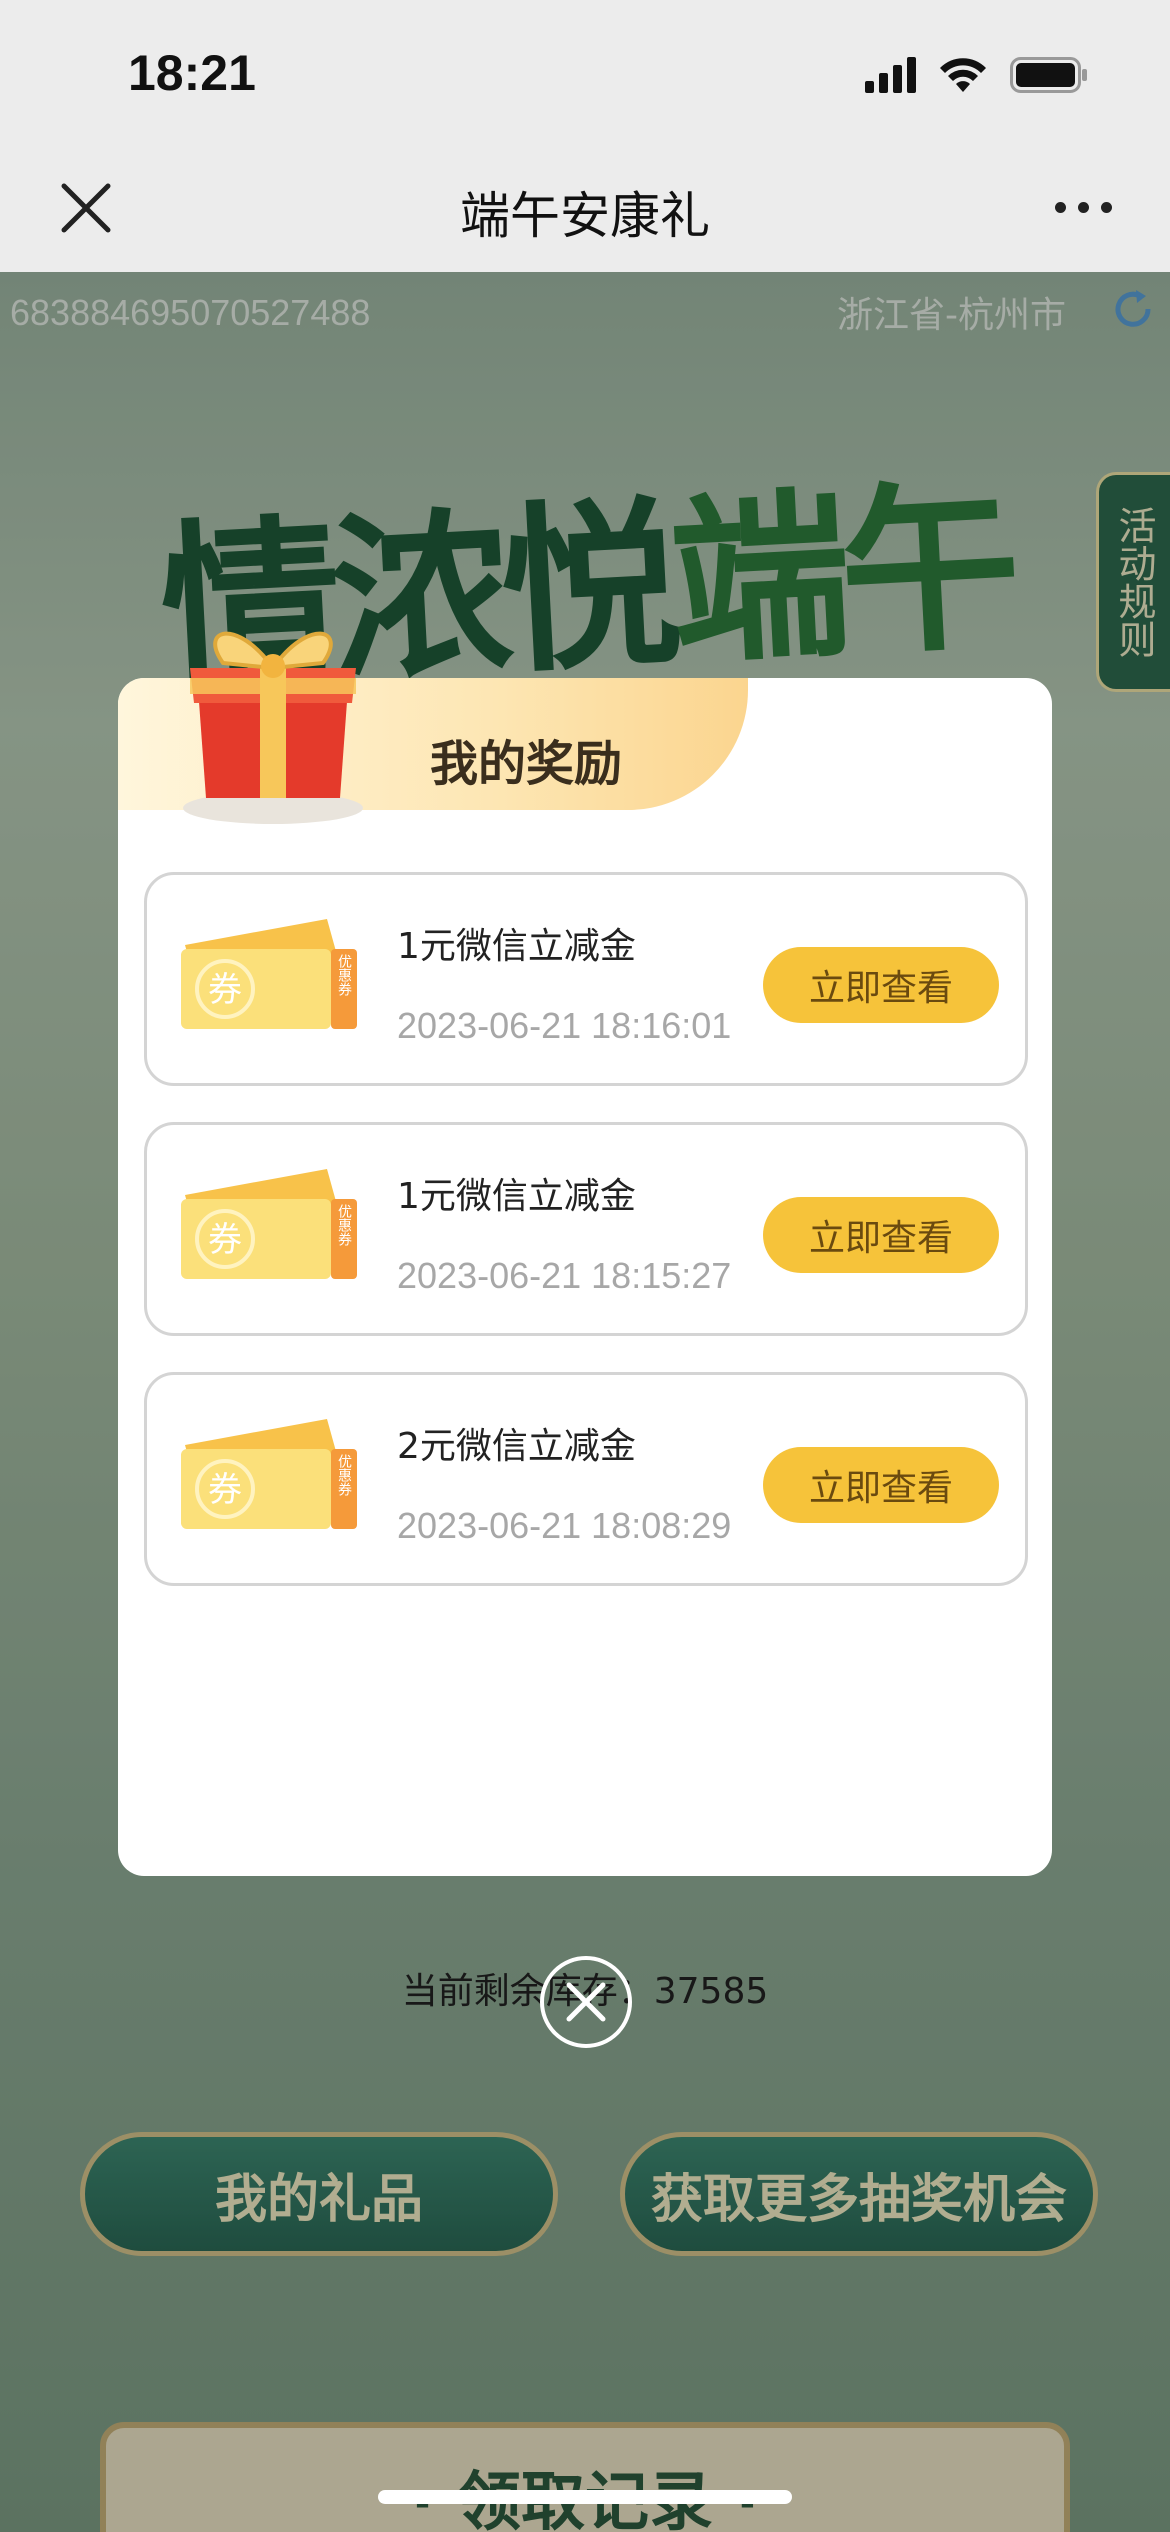 Image resolution: width=1170 pixels, height=2532 pixels. I want to click on reward-card: 券 优惠券 1元微信立减金 2023-06-21 18:16:01 立即查看, so click(586, 979).